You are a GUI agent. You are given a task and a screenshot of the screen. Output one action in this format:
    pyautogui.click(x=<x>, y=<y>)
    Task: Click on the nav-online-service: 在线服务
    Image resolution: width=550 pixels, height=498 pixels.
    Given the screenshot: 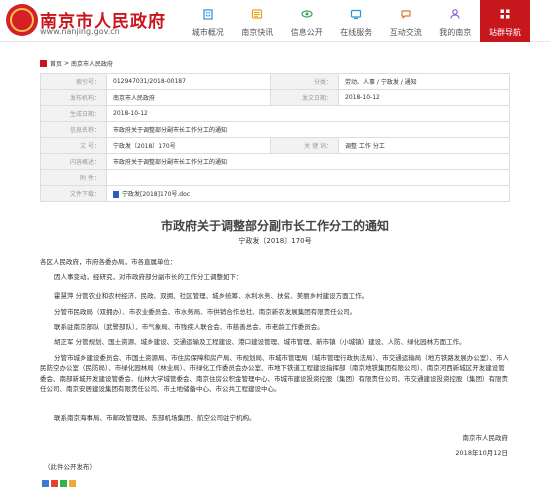 What is the action you would take?
    pyautogui.click(x=357, y=21)
    